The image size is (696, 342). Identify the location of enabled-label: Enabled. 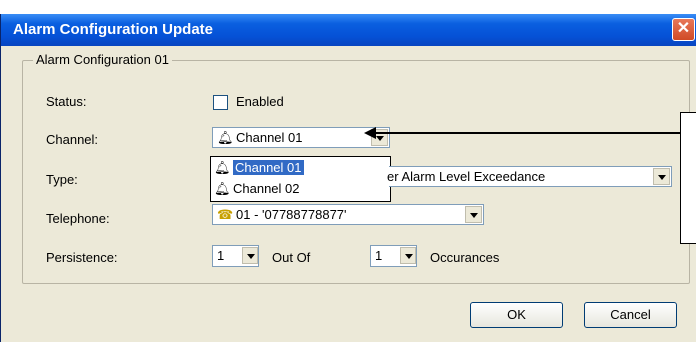
(260, 101).